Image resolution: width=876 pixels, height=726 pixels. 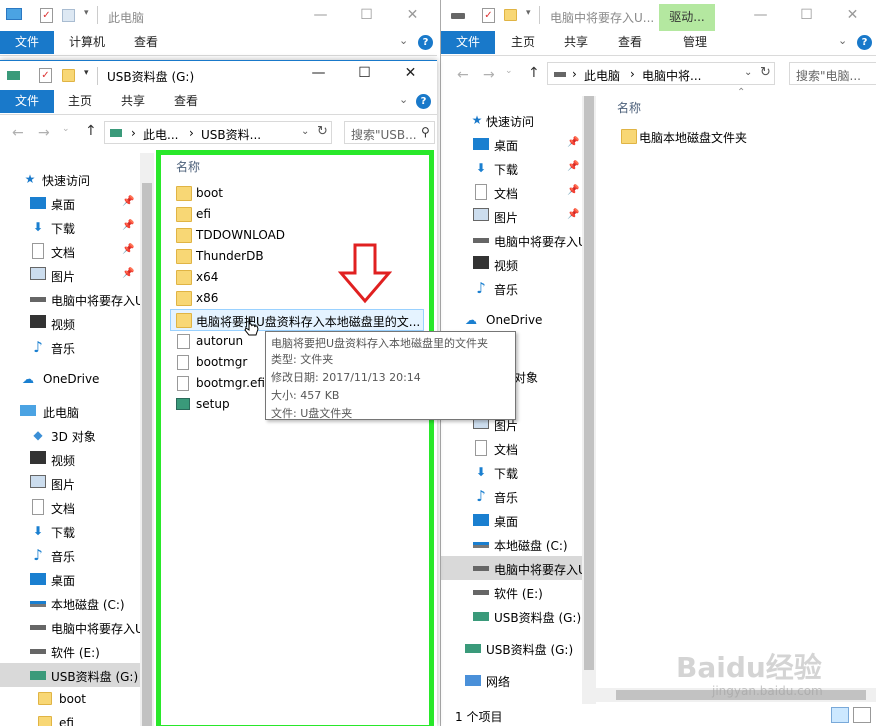 What do you see at coordinates (299, 214) in the screenshot?
I see `file-row-efi: efi` at bounding box center [299, 214].